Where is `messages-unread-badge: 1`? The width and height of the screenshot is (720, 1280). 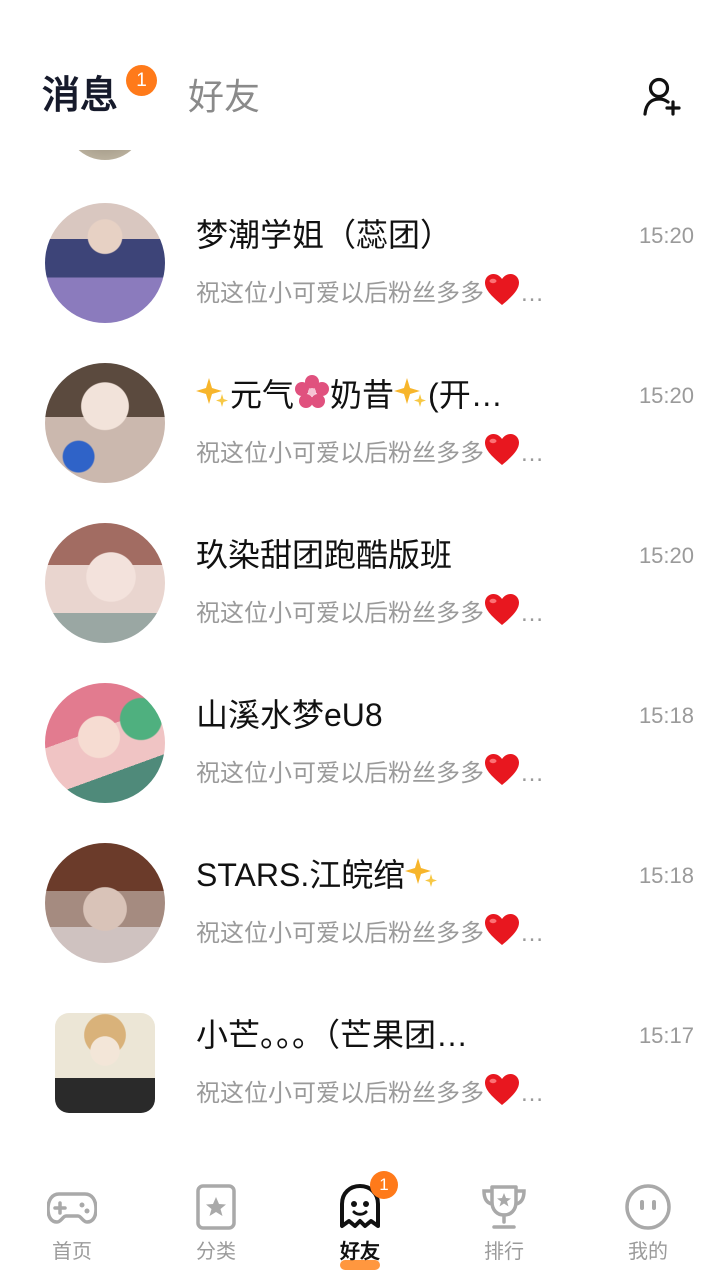
messages-unread-badge: 1 is located at coordinates (141, 80).